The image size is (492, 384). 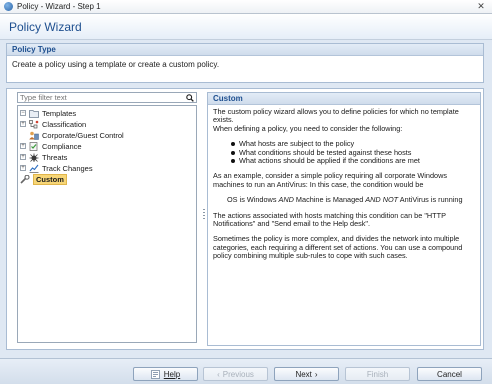 What do you see at coordinates (449, 374) in the screenshot?
I see `cancel-button: Cancel` at bounding box center [449, 374].